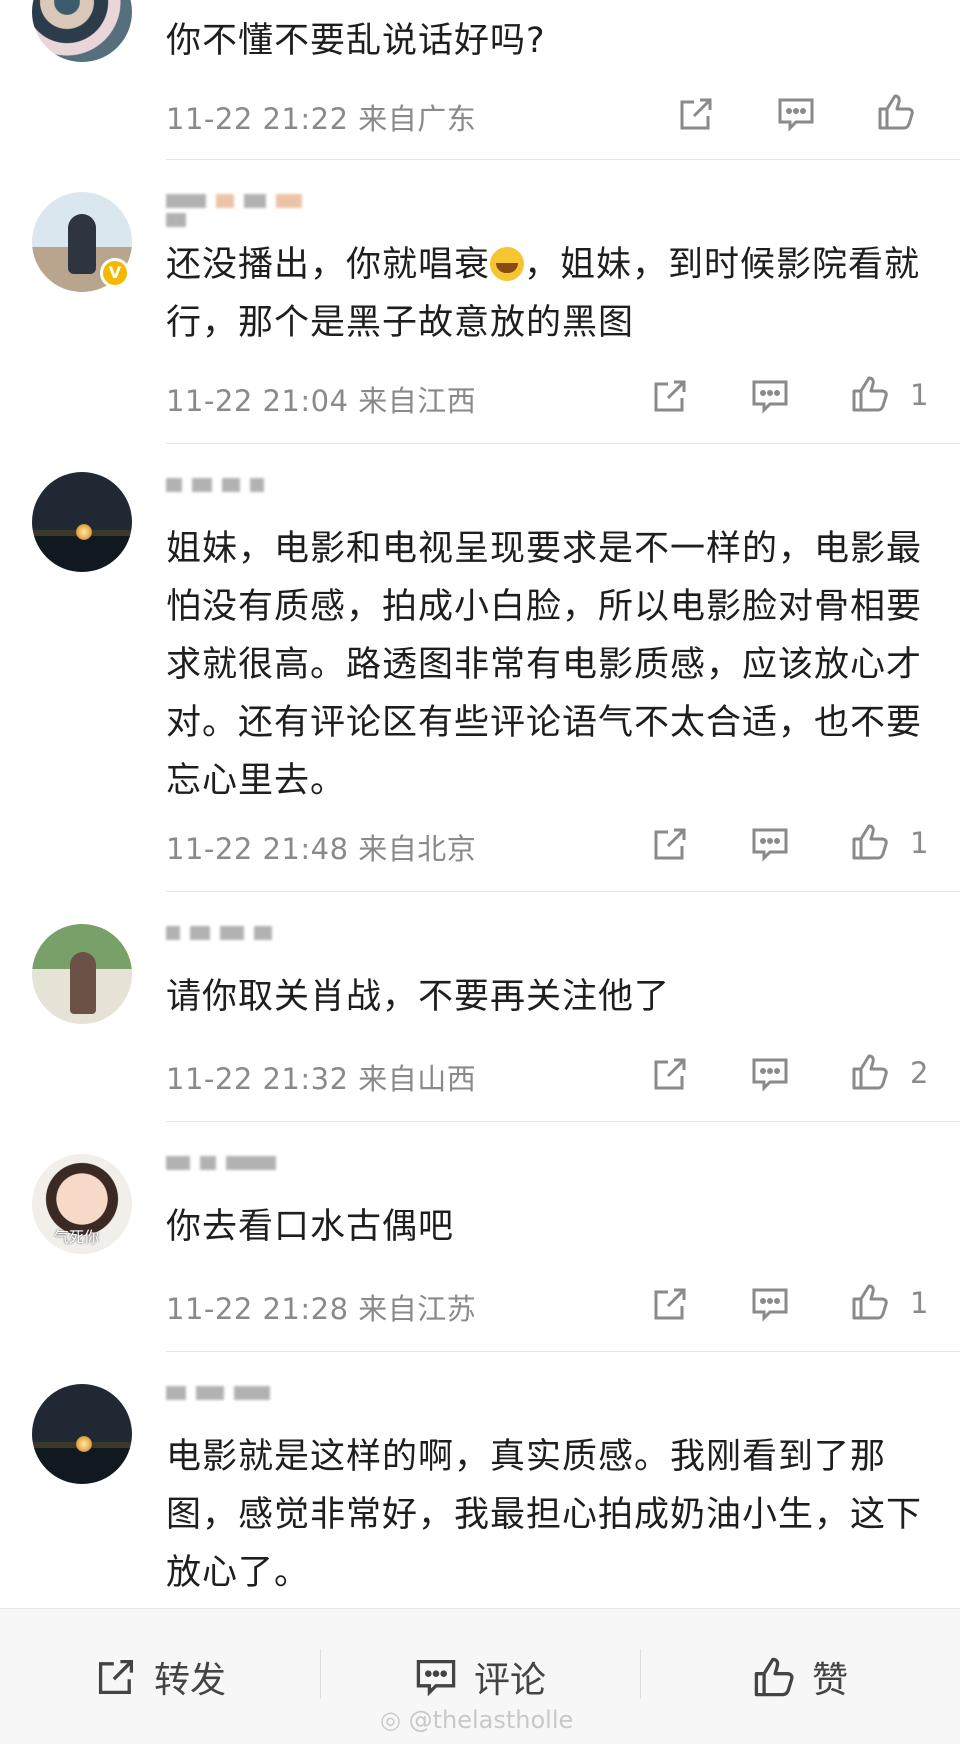 The width and height of the screenshot is (960, 1744). What do you see at coordinates (491, 1720) in the screenshot?
I see `watermark-text: @thelastholle` at bounding box center [491, 1720].